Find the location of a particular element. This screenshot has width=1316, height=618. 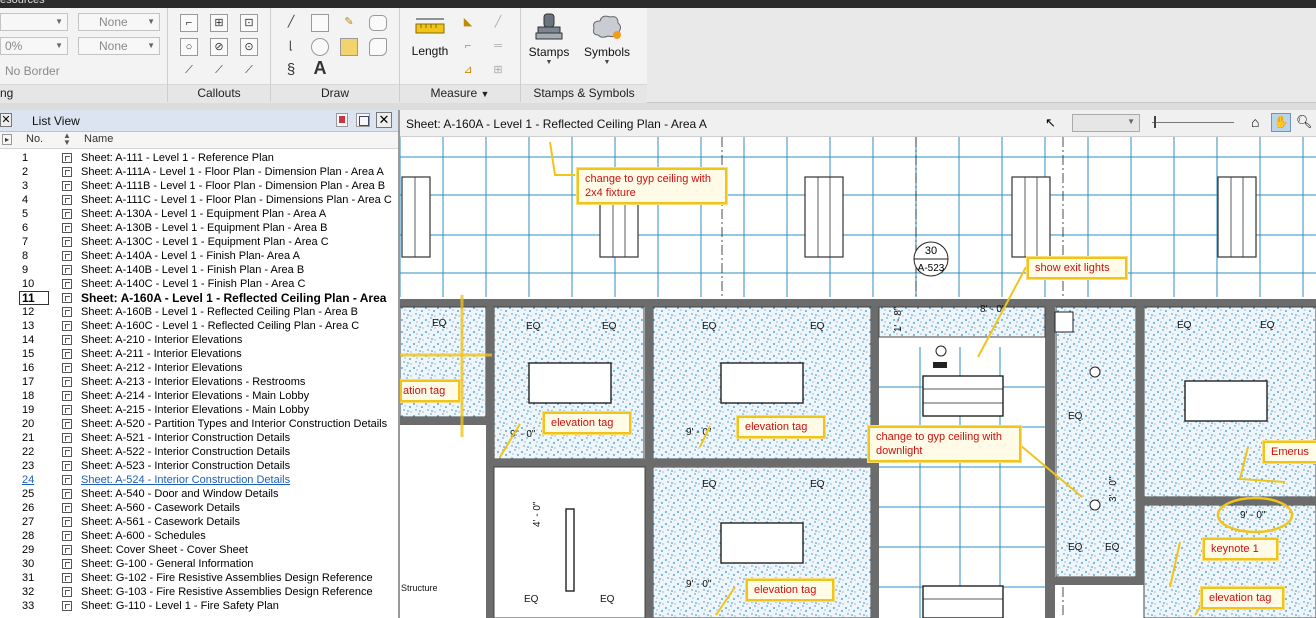

annotation-gyp-fixture: change to gyp ceiling with 2x4 fixture is located at coordinates (652, 186).